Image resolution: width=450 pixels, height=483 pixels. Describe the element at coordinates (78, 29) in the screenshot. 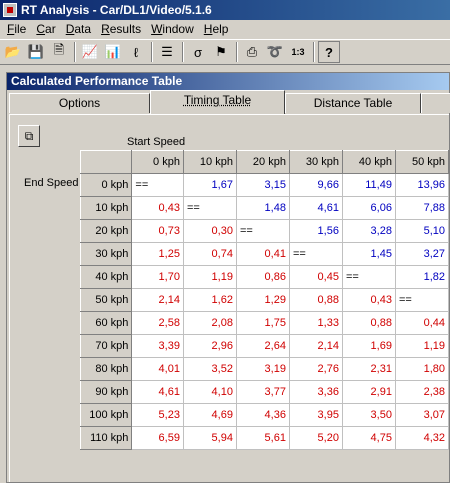

I see `menu-data: Data` at that location.